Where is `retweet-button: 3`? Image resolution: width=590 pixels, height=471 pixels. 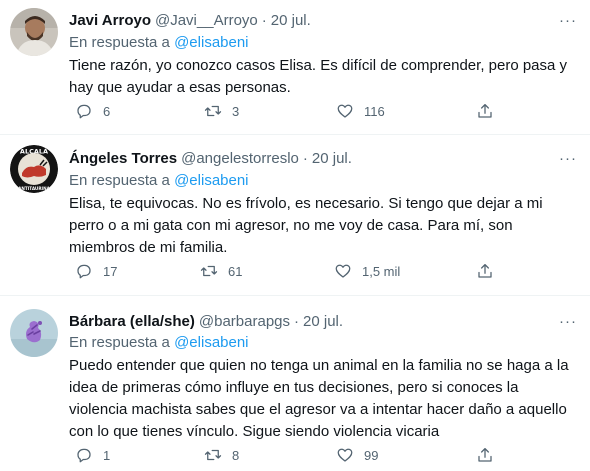
retweet-button: 3 is located at coordinates (221, 111).